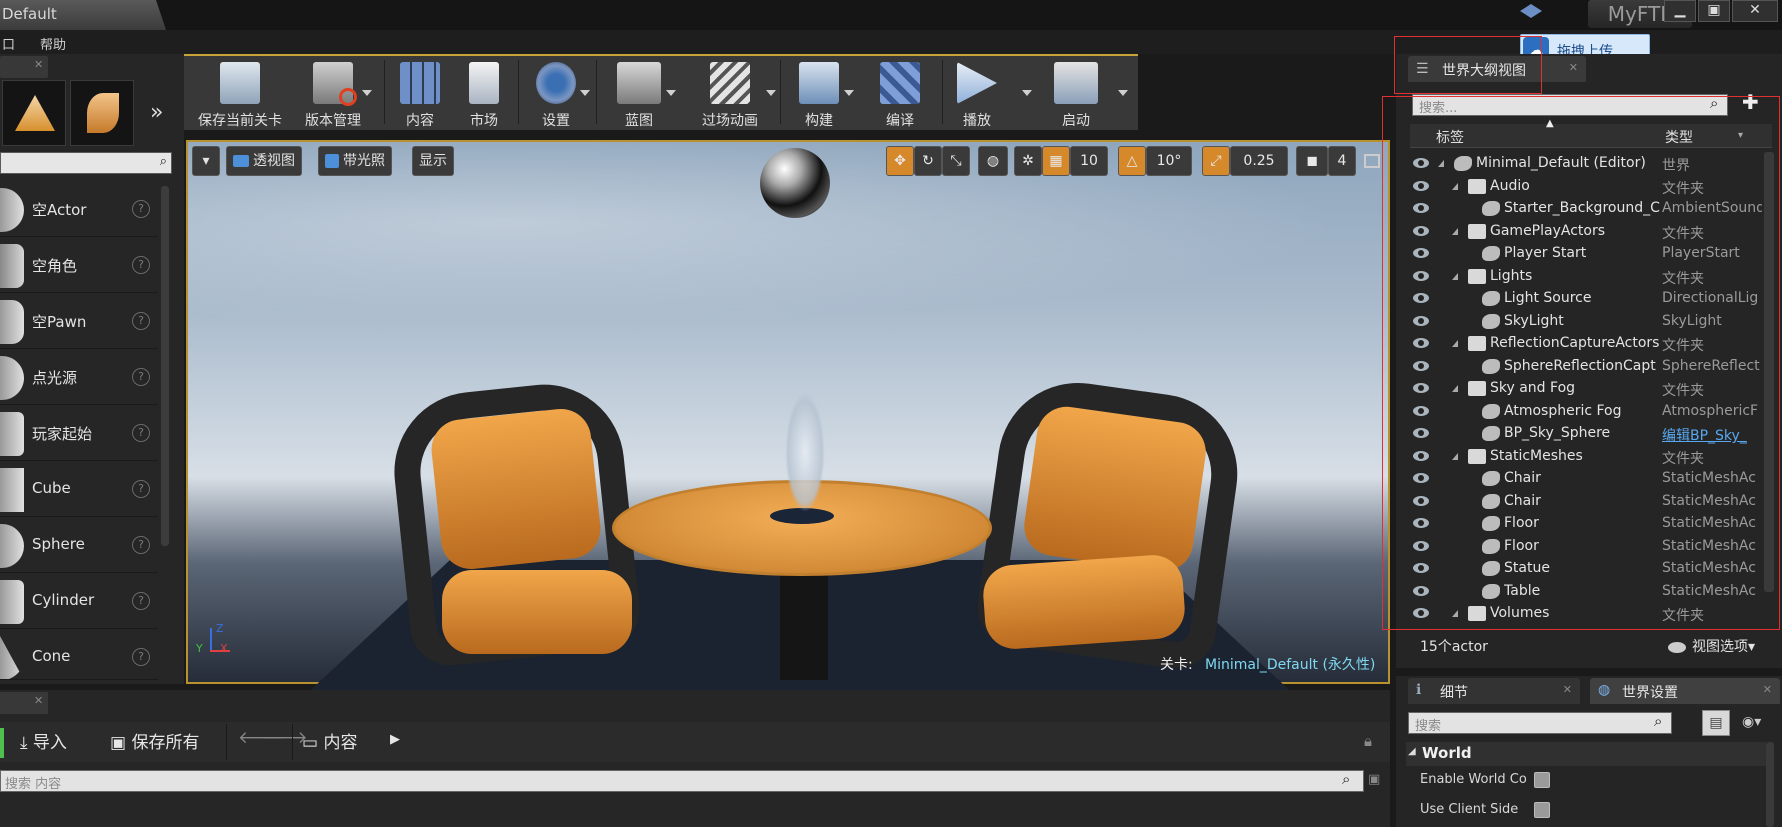  Describe the element at coordinates (43, 740) in the screenshot. I see `import-button: ⤓ 导入` at that location.